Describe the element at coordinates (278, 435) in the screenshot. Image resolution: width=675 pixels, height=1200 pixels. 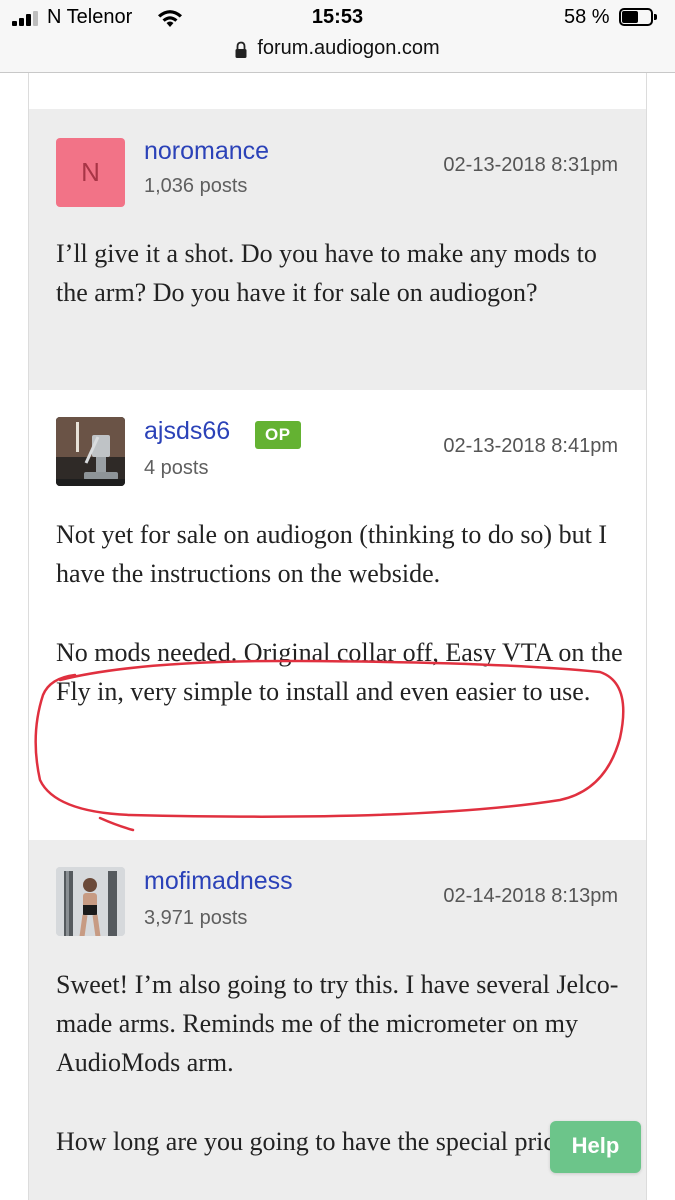
I see `op-badge: OP` at that location.